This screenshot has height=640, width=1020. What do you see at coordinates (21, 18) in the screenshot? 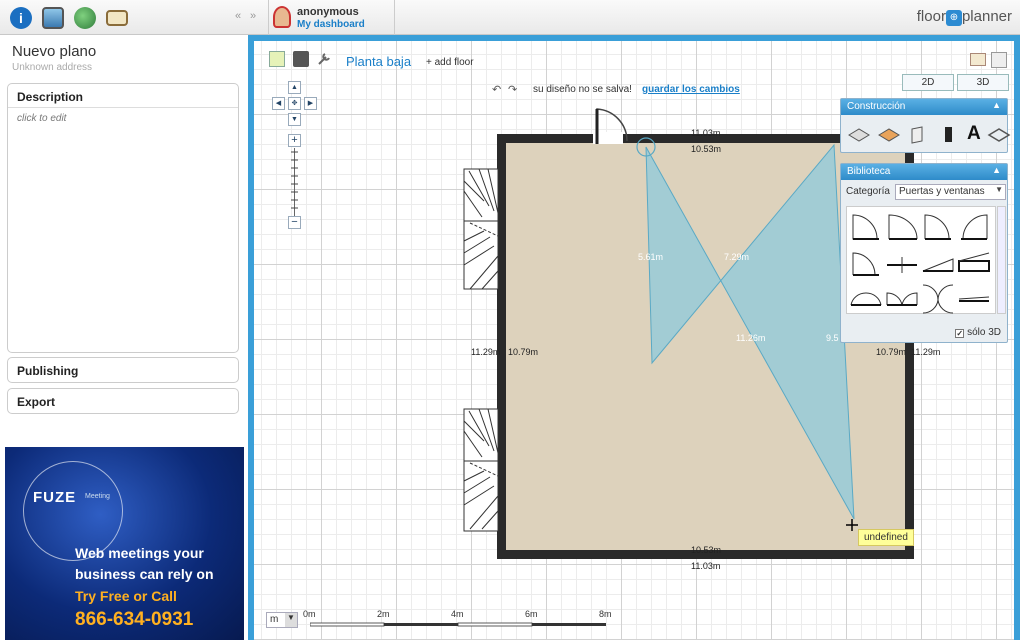
I see `info-icon: i` at bounding box center [21, 18].